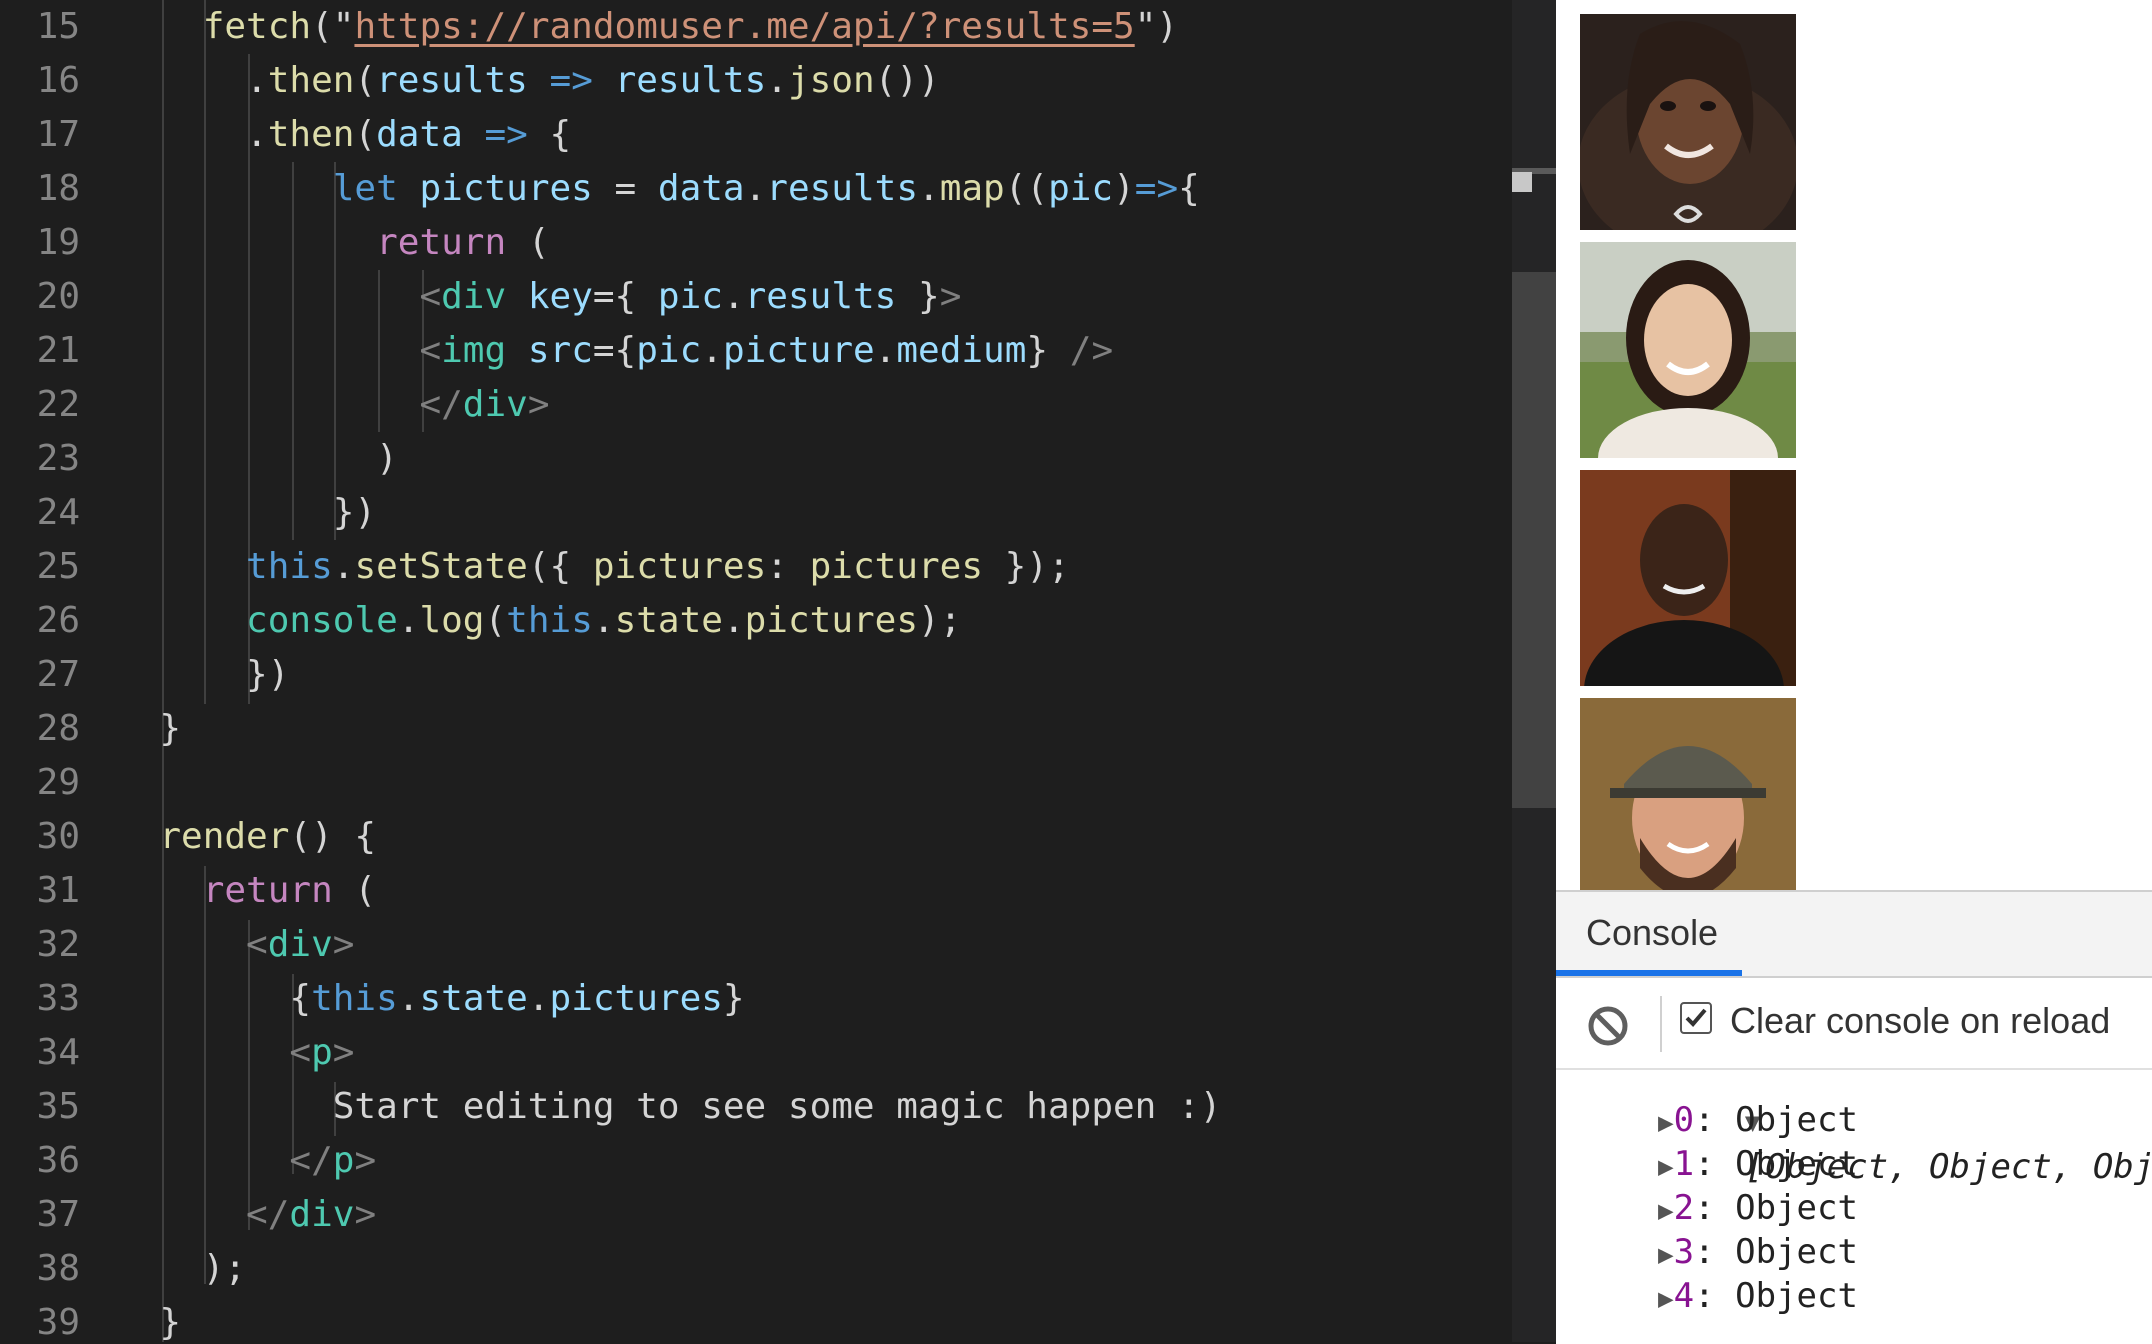  I want to click on array-index: 3, so click(1684, 1252).